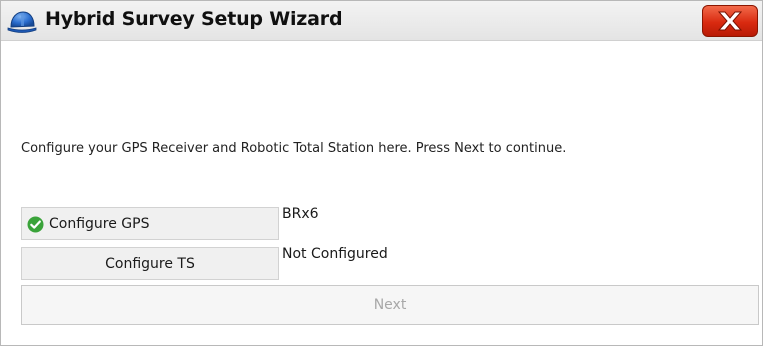 Image resolution: width=765 pixels, height=348 pixels. I want to click on configure-ts-label: Configure TS, so click(150, 264).